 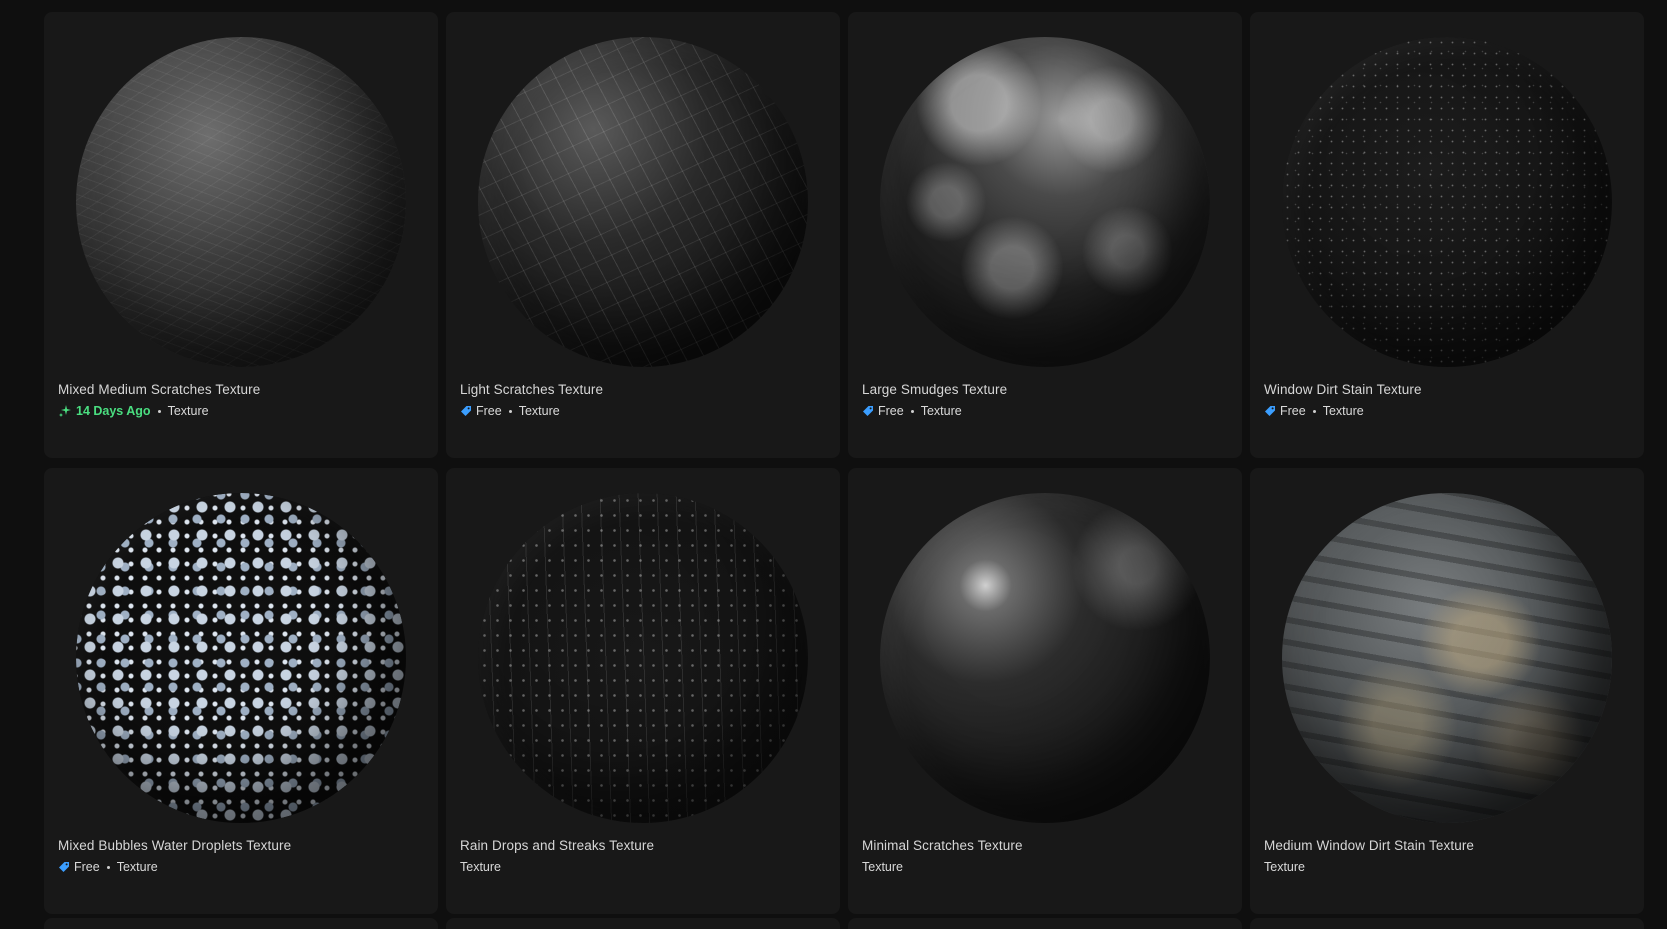 I want to click on card-title: Window Dirt Stain Texture, so click(x=1343, y=389).